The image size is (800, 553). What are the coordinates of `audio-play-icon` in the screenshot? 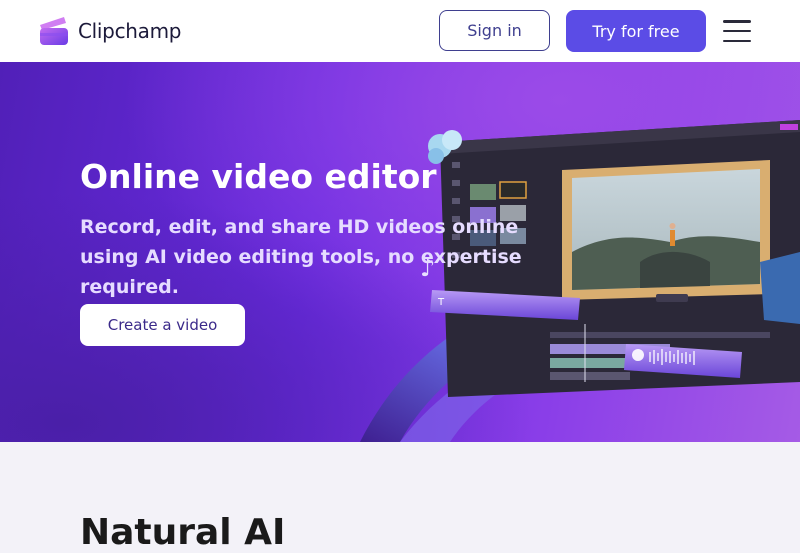 It's located at (638, 355).